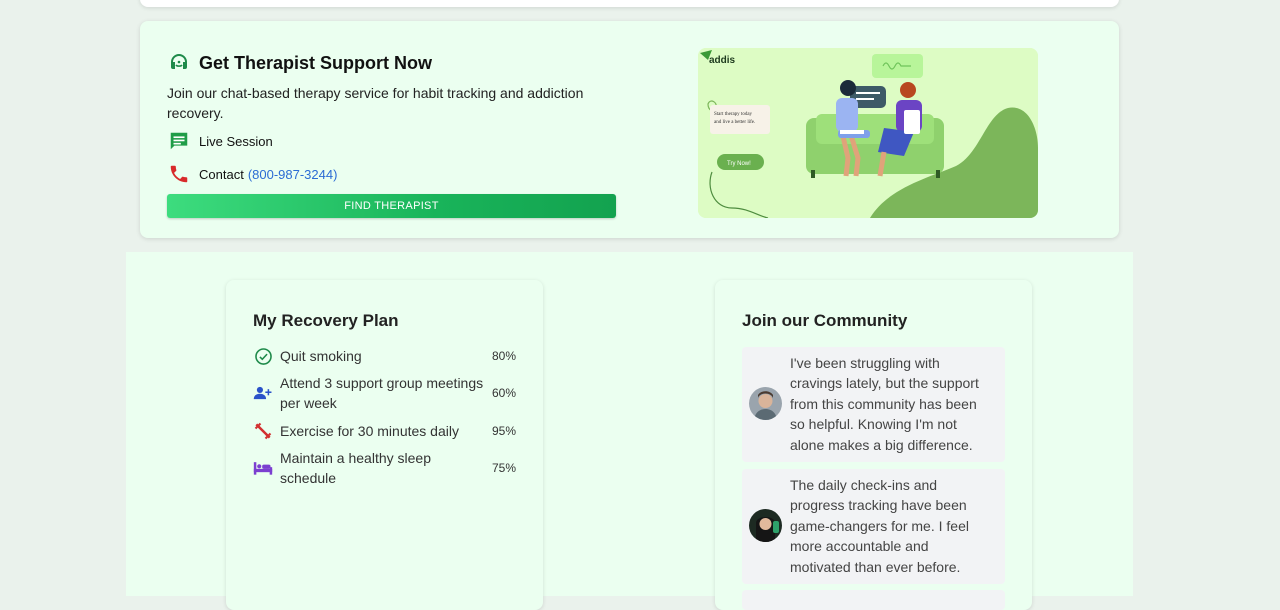 The width and height of the screenshot is (1280, 610). What do you see at coordinates (733, 114) in the screenshot?
I see `svg-text: Start therapy today` at bounding box center [733, 114].